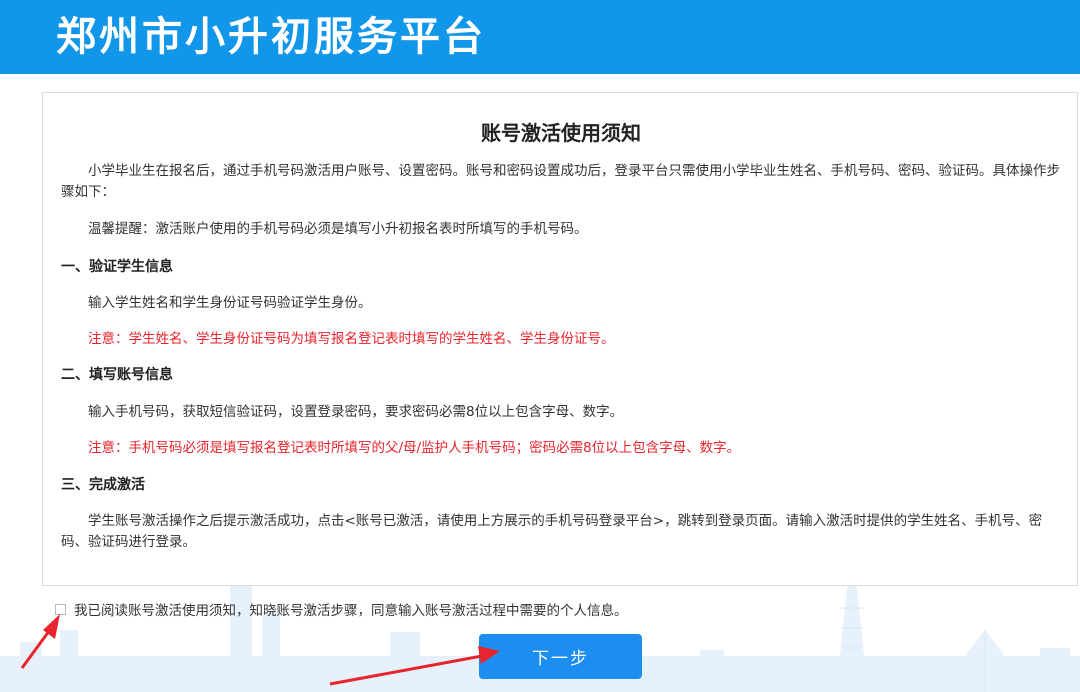 This screenshot has height=692, width=1080. Describe the element at coordinates (117, 267) in the screenshot. I see `section-heading: 一、验证学生信息` at that location.